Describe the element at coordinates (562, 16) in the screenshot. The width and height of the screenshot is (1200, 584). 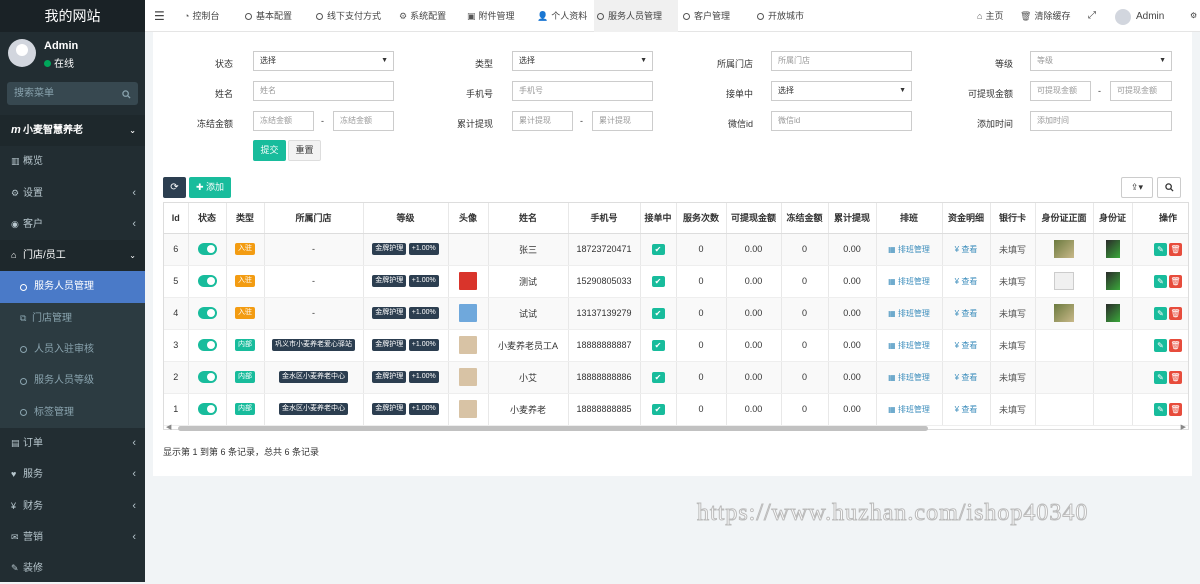
I see `tab-5: 👤 个人资料` at that location.